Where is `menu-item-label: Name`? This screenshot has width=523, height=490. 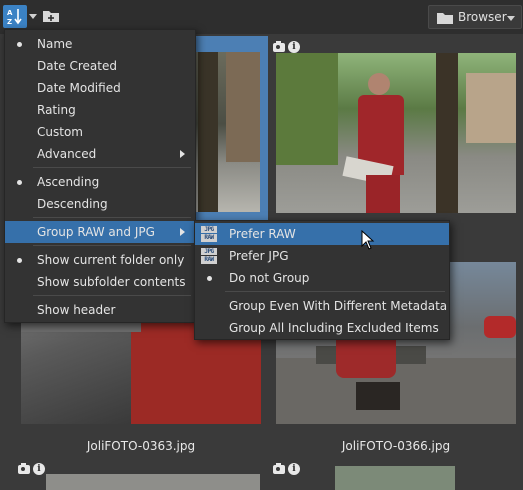 menu-item-label: Name is located at coordinates (55, 44).